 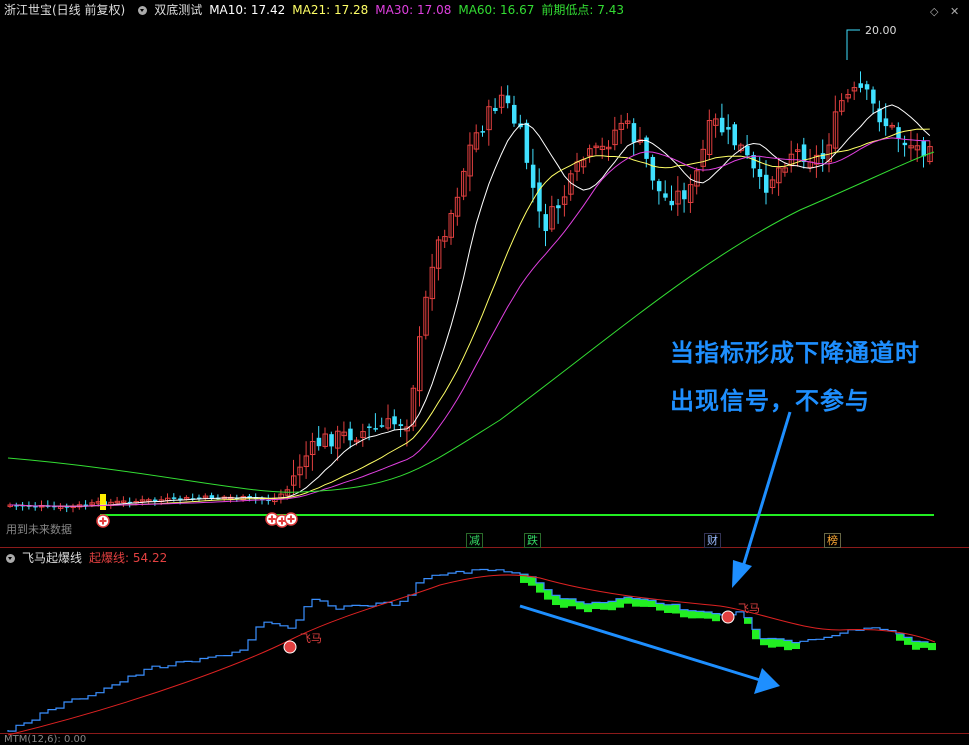 What do you see at coordinates (103, 502) in the screenshot?
I see `highlight-candle` at bounding box center [103, 502].